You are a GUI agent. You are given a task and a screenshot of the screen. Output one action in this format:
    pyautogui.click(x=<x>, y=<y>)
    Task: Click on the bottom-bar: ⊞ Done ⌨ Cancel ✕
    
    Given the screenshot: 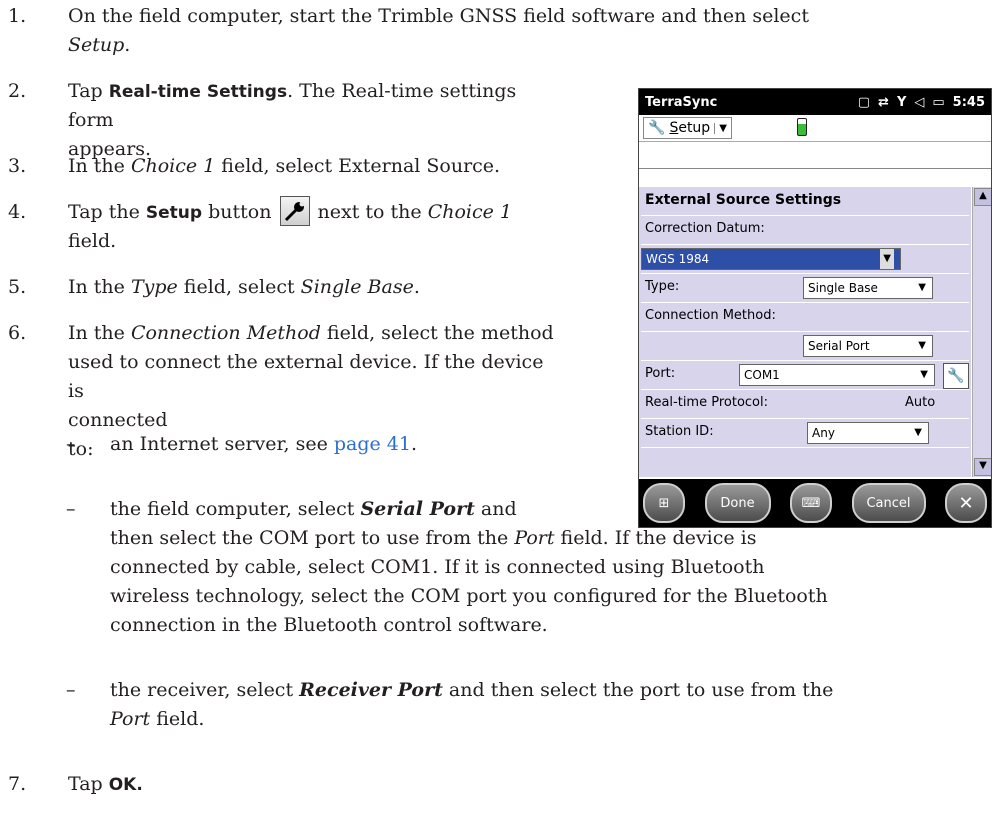 What is the action you would take?
    pyautogui.click(x=815, y=503)
    